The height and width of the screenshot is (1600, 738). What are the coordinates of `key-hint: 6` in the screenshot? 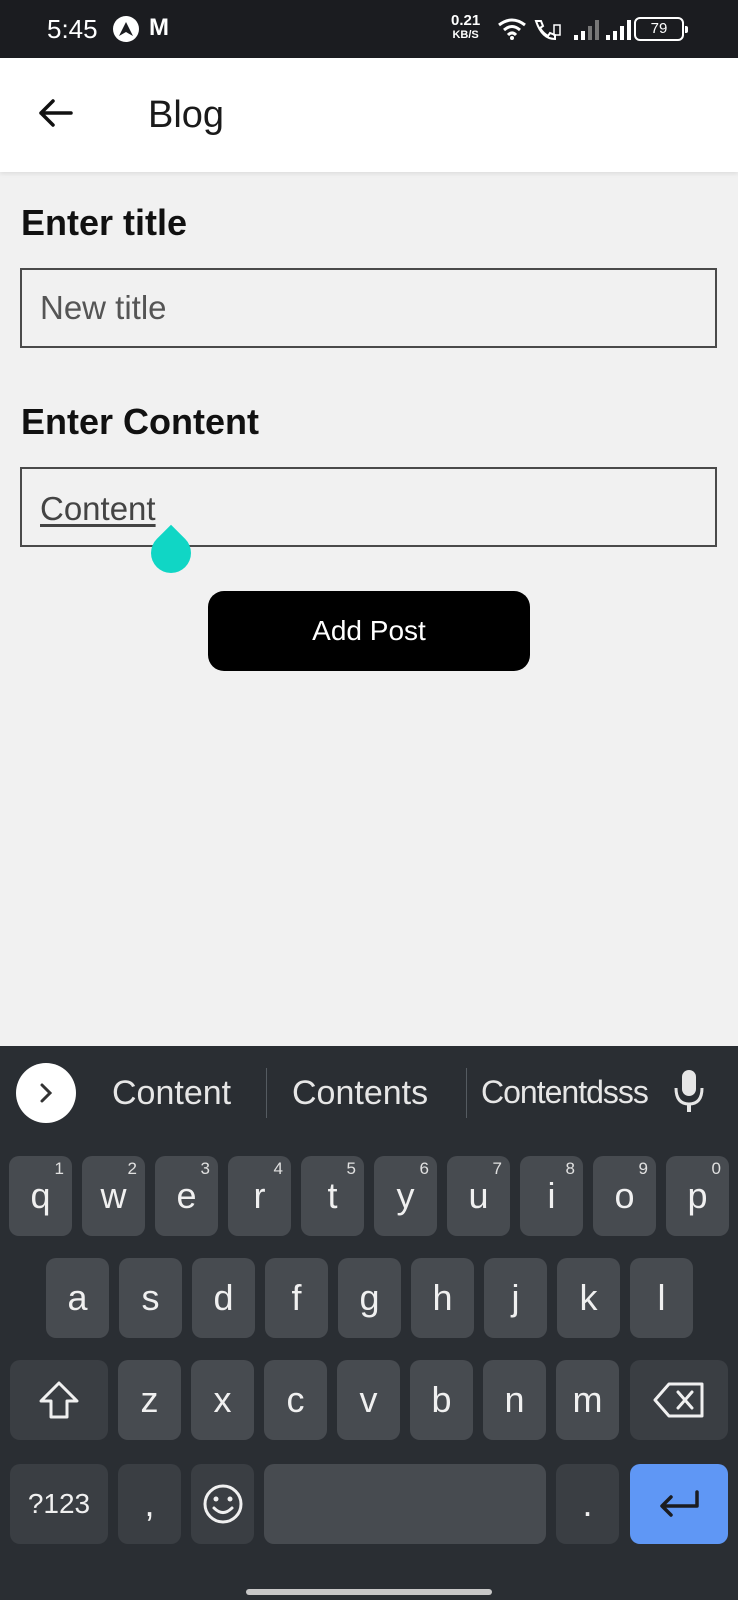 It's located at (424, 1168).